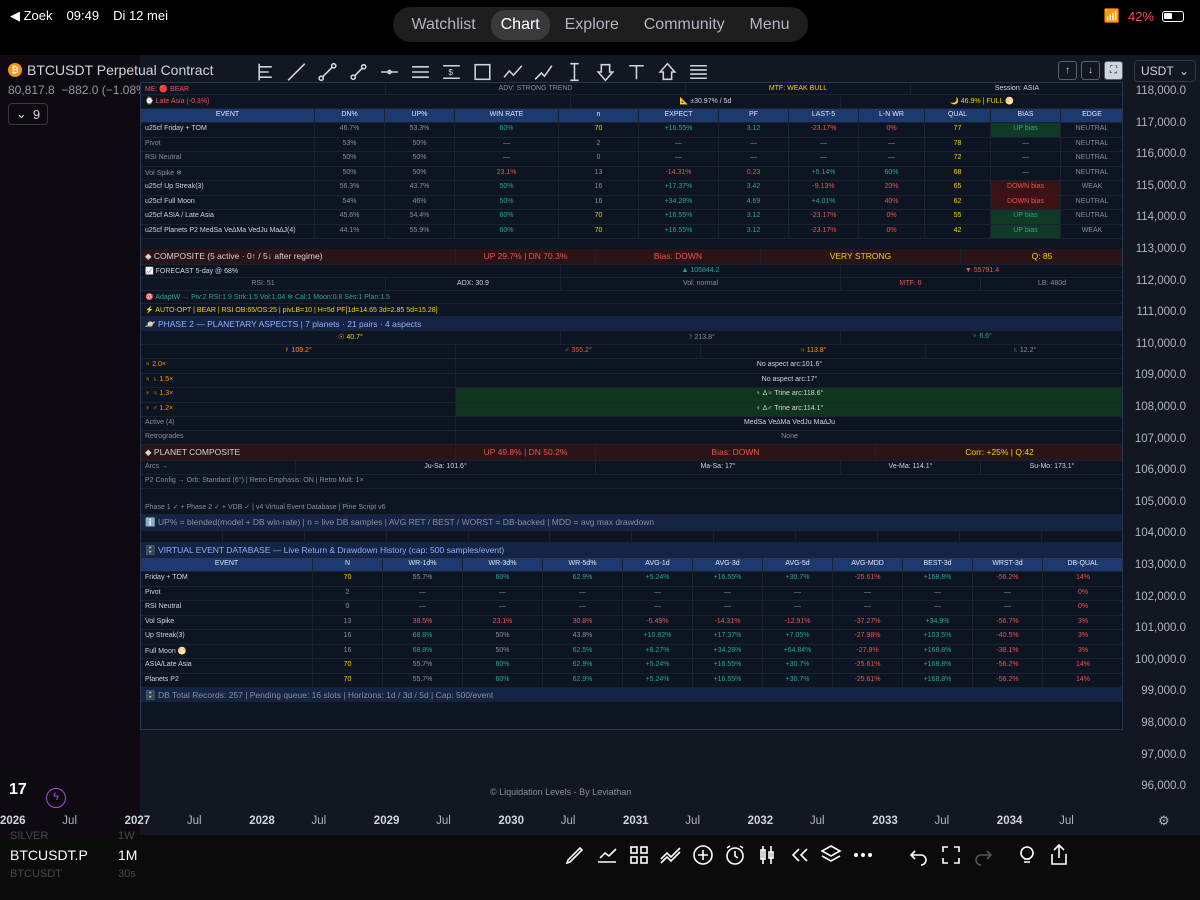  Describe the element at coordinates (735, 855) in the screenshot. I see `alarm-clock-icon` at that location.